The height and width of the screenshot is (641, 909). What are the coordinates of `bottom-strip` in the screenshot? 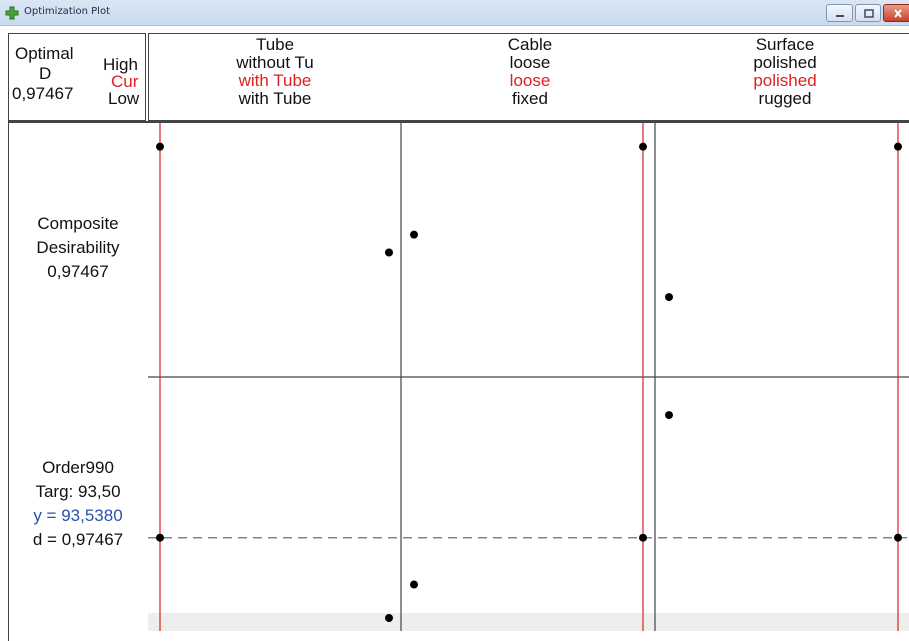 It's located at (528, 622).